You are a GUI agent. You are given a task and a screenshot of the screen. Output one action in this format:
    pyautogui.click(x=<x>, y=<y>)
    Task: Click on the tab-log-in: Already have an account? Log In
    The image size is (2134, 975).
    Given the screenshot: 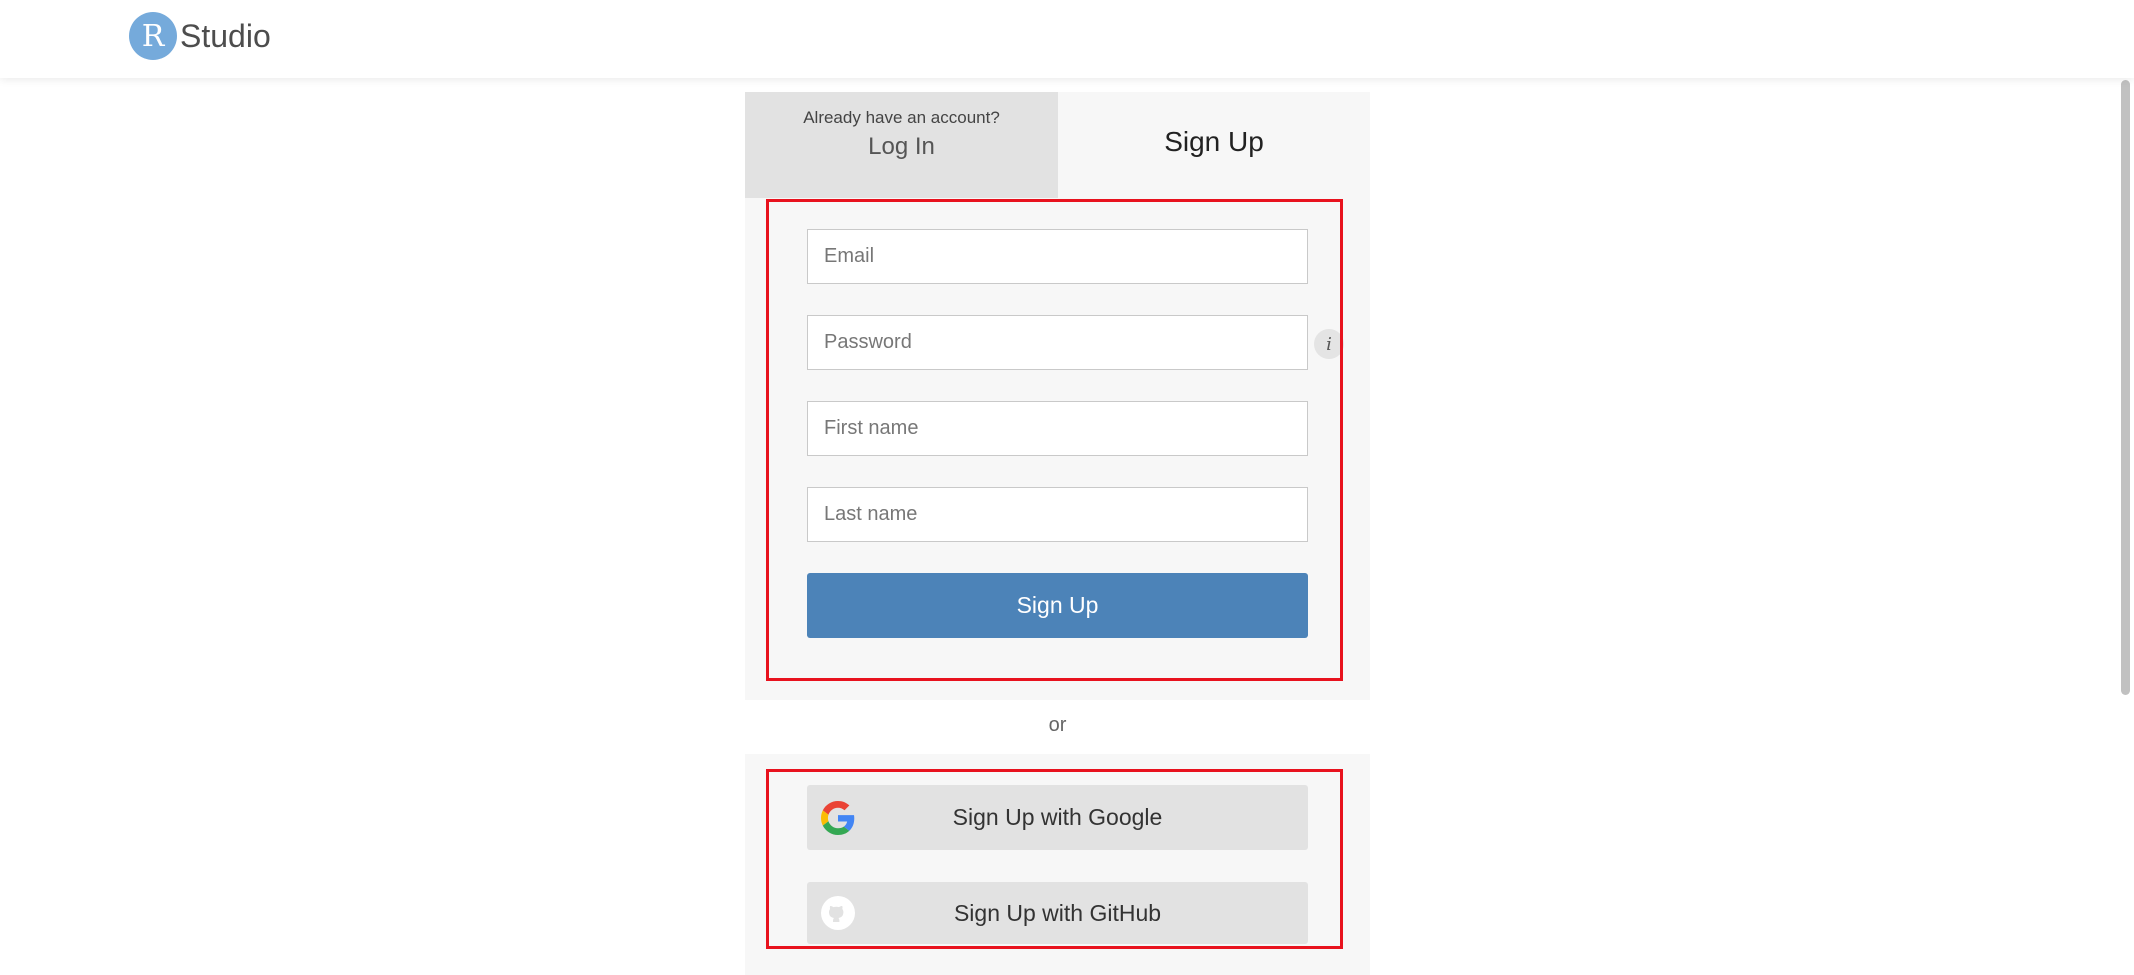 What is the action you would take?
    pyautogui.click(x=901, y=145)
    